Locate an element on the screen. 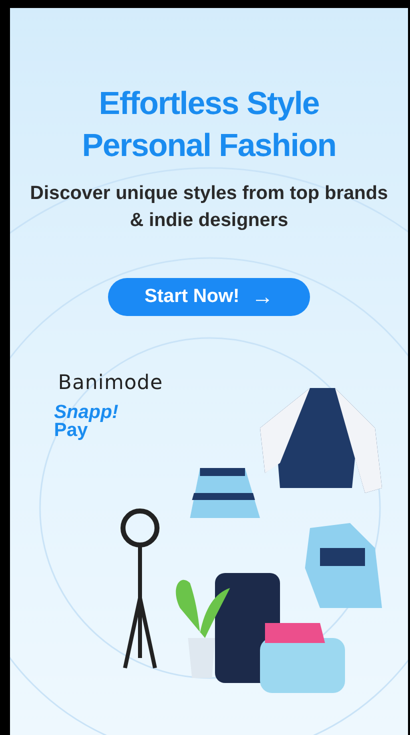  snapp-logo-text: Snapp! is located at coordinates (87, 413).